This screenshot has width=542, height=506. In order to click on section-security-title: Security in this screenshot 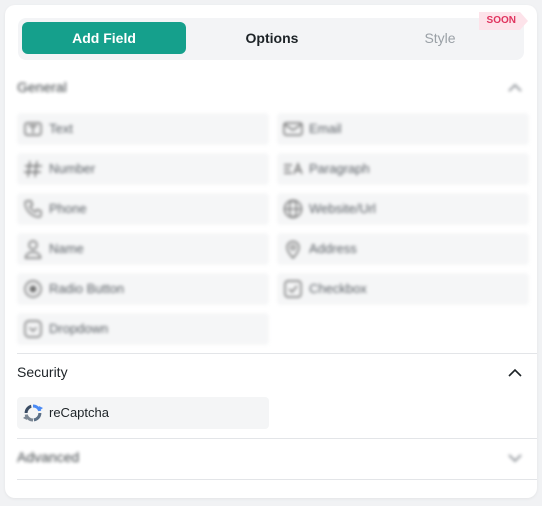, I will do `click(42, 372)`.